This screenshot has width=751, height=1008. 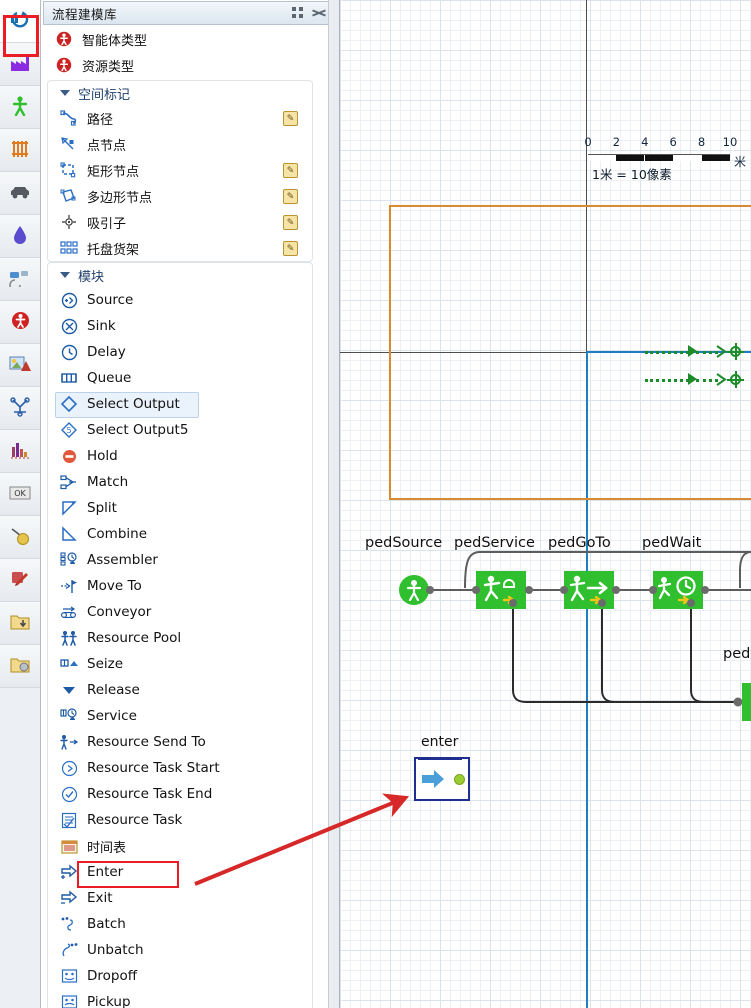 What do you see at coordinates (180, 924) in the screenshot?
I see `palette-item-batch: Batch` at bounding box center [180, 924].